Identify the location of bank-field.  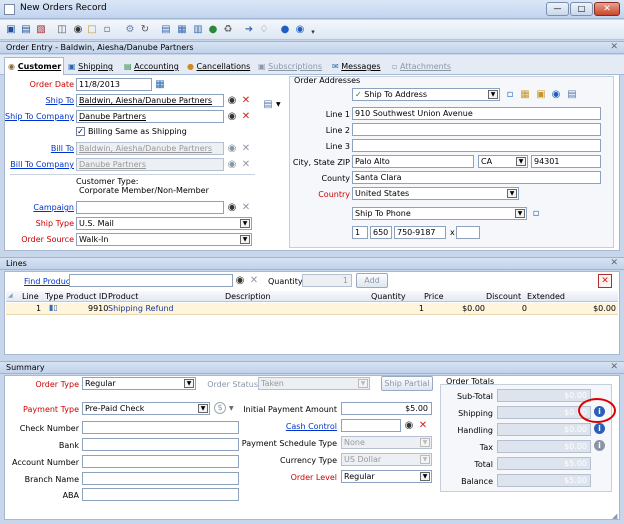
(160, 444).